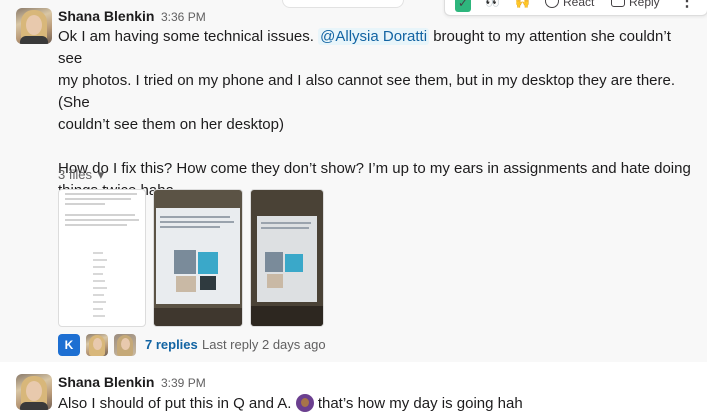 Image resolution: width=707 pixels, height=417 pixels. Describe the element at coordinates (183, 17) in the screenshot. I see `timestamp: 3:36 PM` at that location.